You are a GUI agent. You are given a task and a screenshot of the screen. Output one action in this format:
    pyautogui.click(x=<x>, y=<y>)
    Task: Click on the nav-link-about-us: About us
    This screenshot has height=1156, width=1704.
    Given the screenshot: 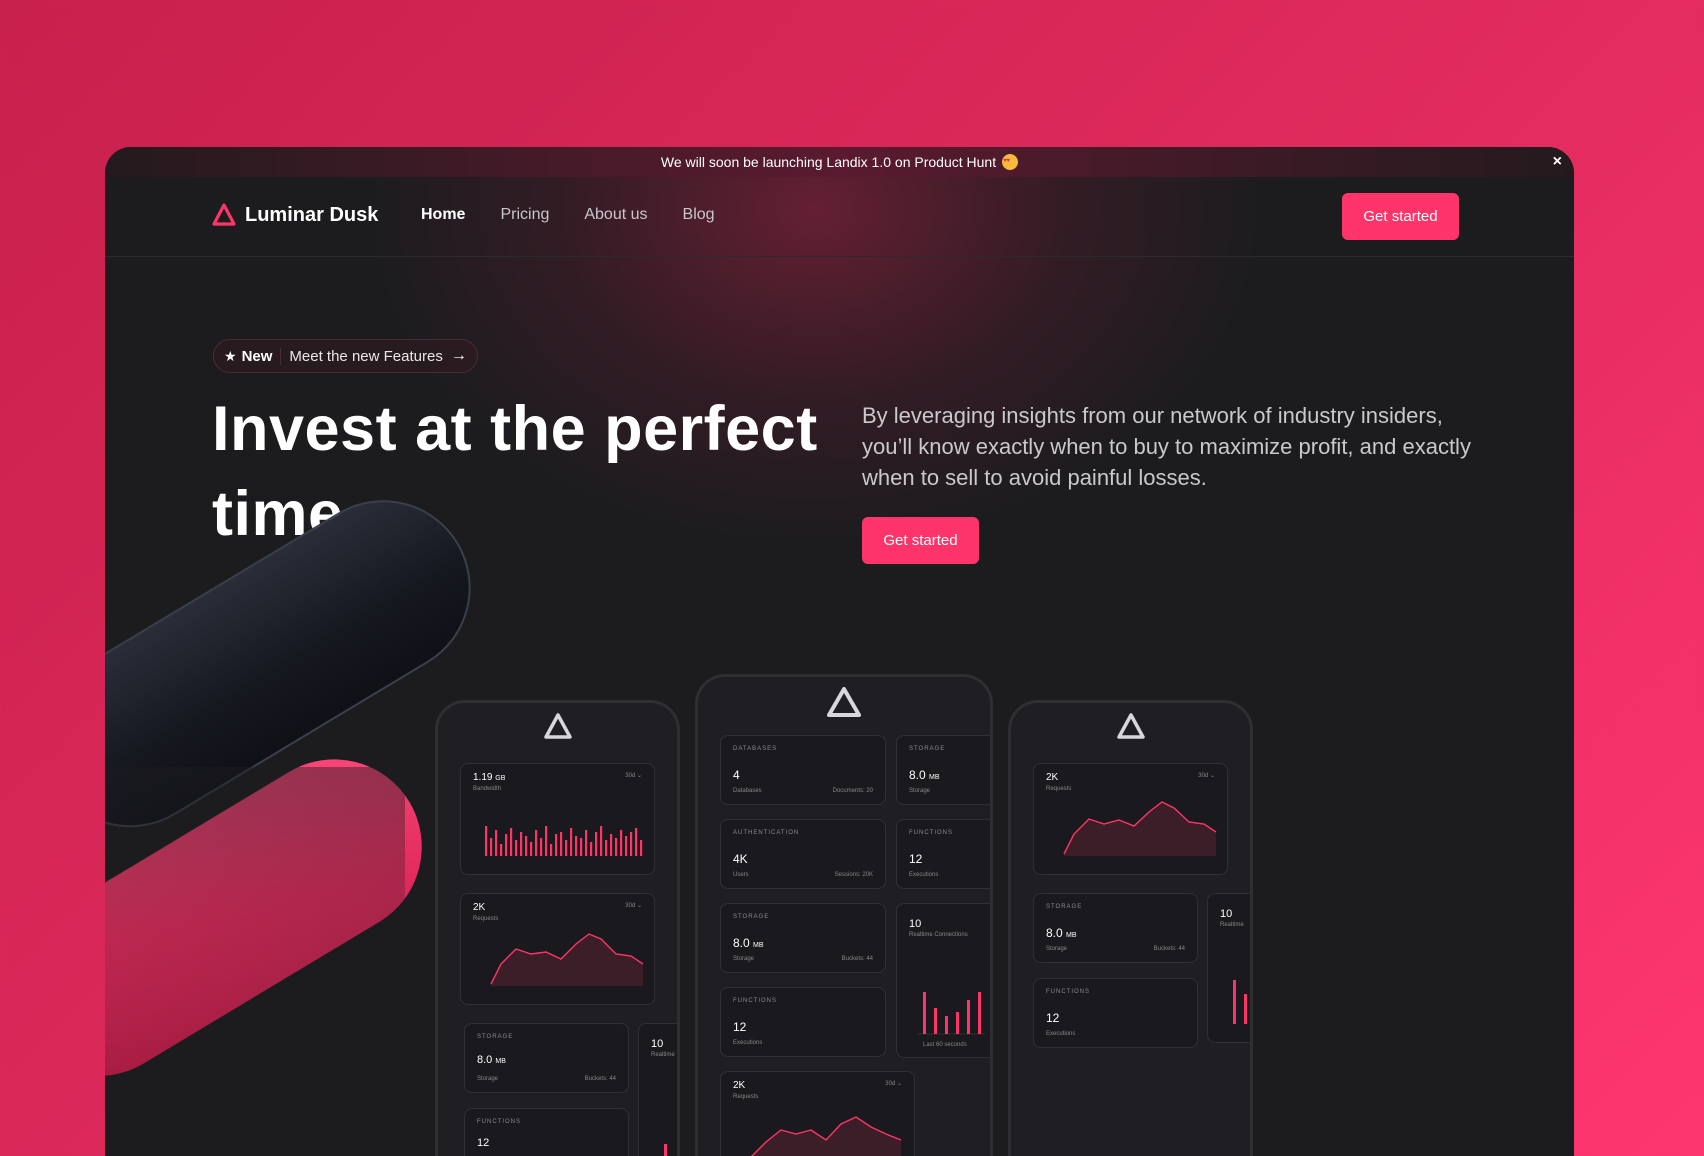 What is the action you would take?
    pyautogui.click(x=615, y=215)
    